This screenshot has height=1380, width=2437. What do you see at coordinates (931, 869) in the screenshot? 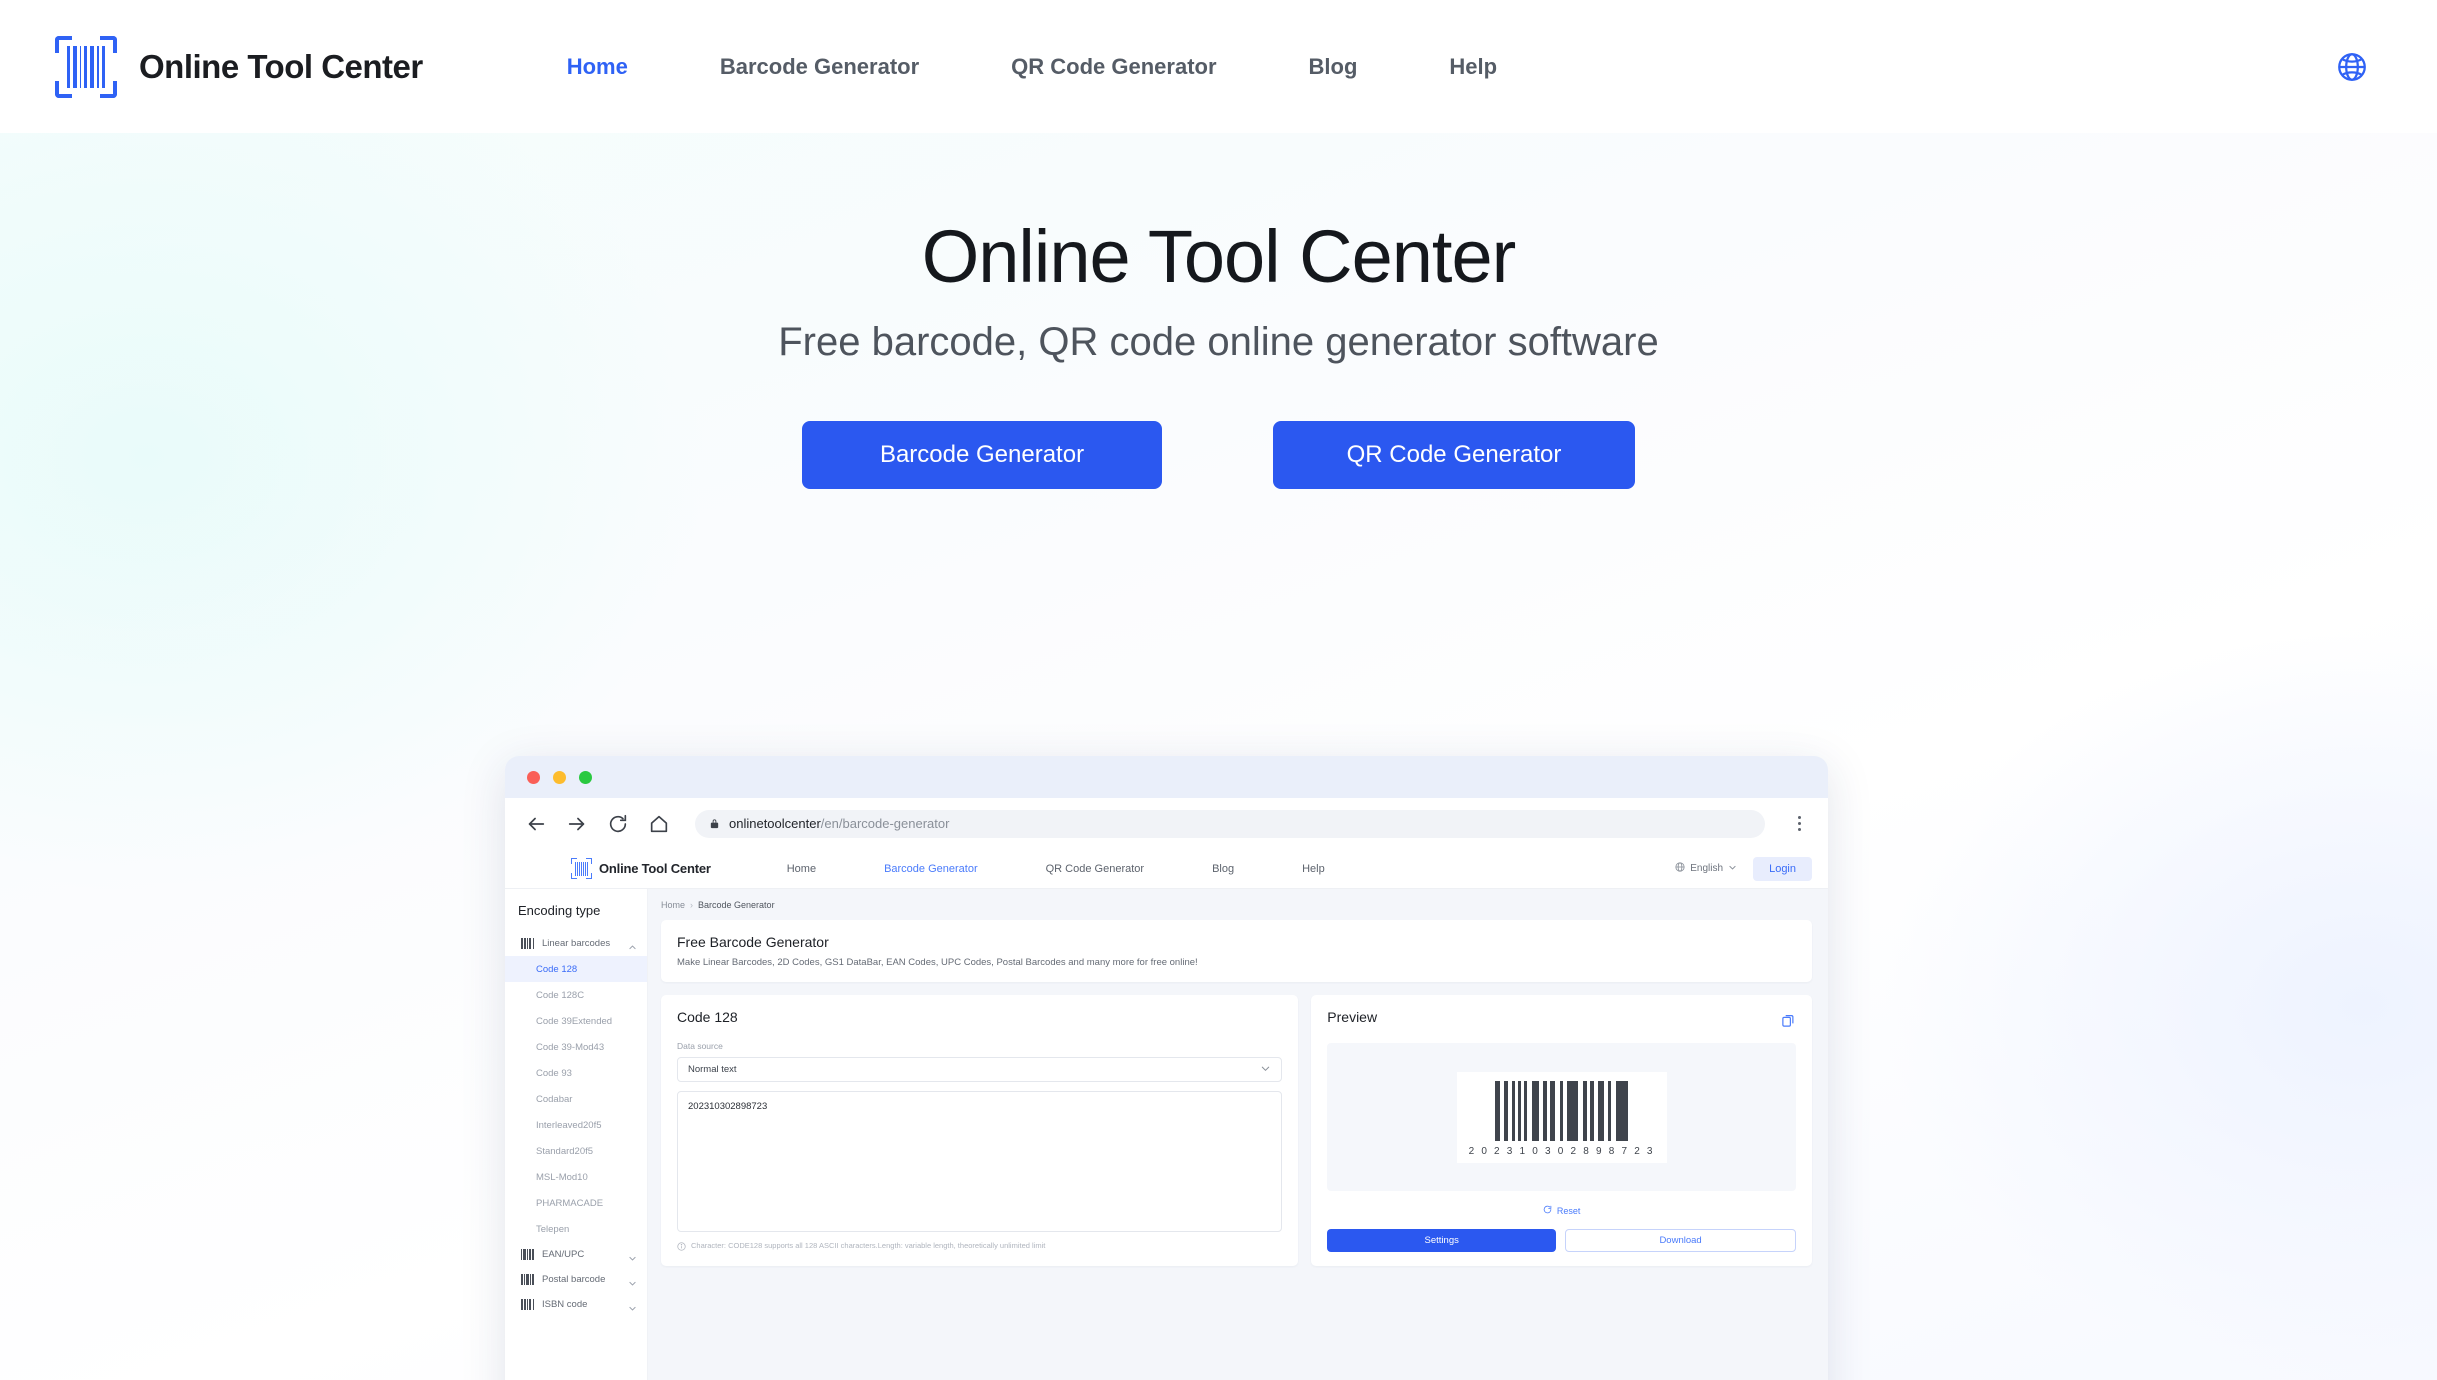
I see `mockup-nav-item-barcode-generator: Barcode Generator` at bounding box center [931, 869].